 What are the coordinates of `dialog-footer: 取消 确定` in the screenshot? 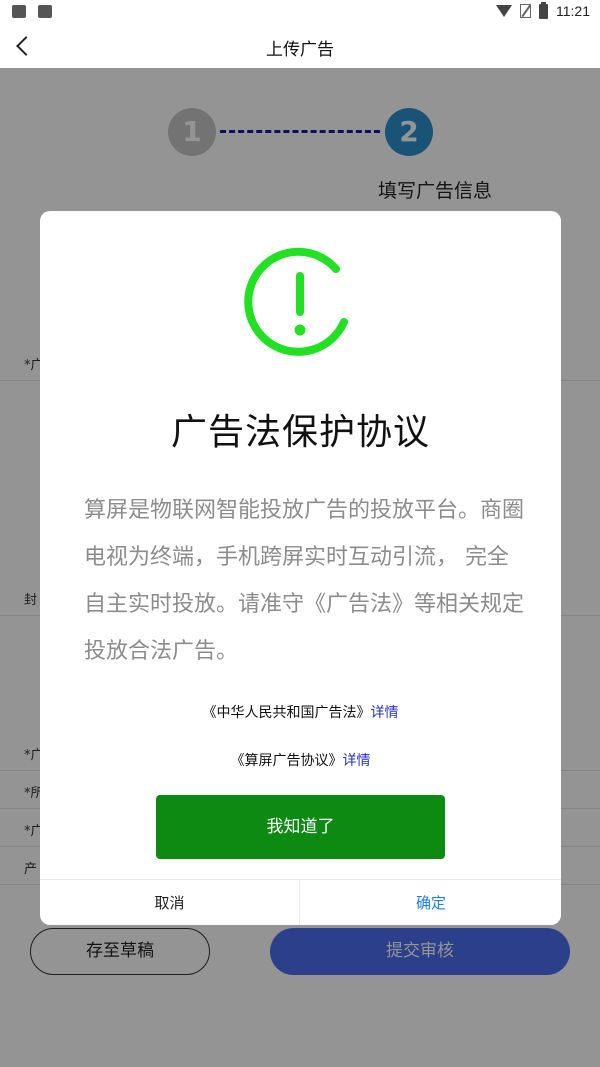 It's located at (300, 902).